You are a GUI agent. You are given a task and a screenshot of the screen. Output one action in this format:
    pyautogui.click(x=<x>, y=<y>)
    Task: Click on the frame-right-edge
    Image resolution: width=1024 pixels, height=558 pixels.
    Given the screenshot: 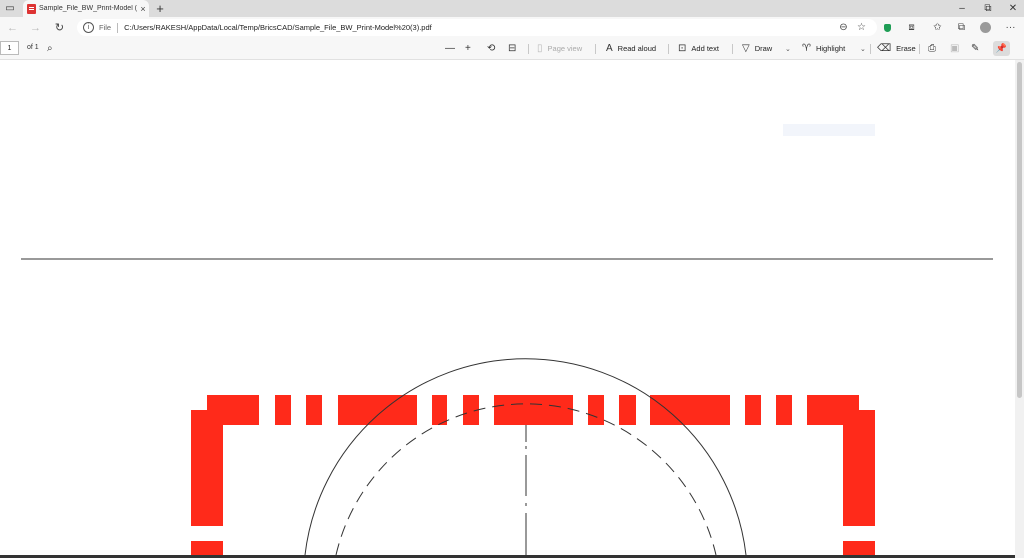 What is the action you would take?
    pyautogui.click(x=859, y=468)
    